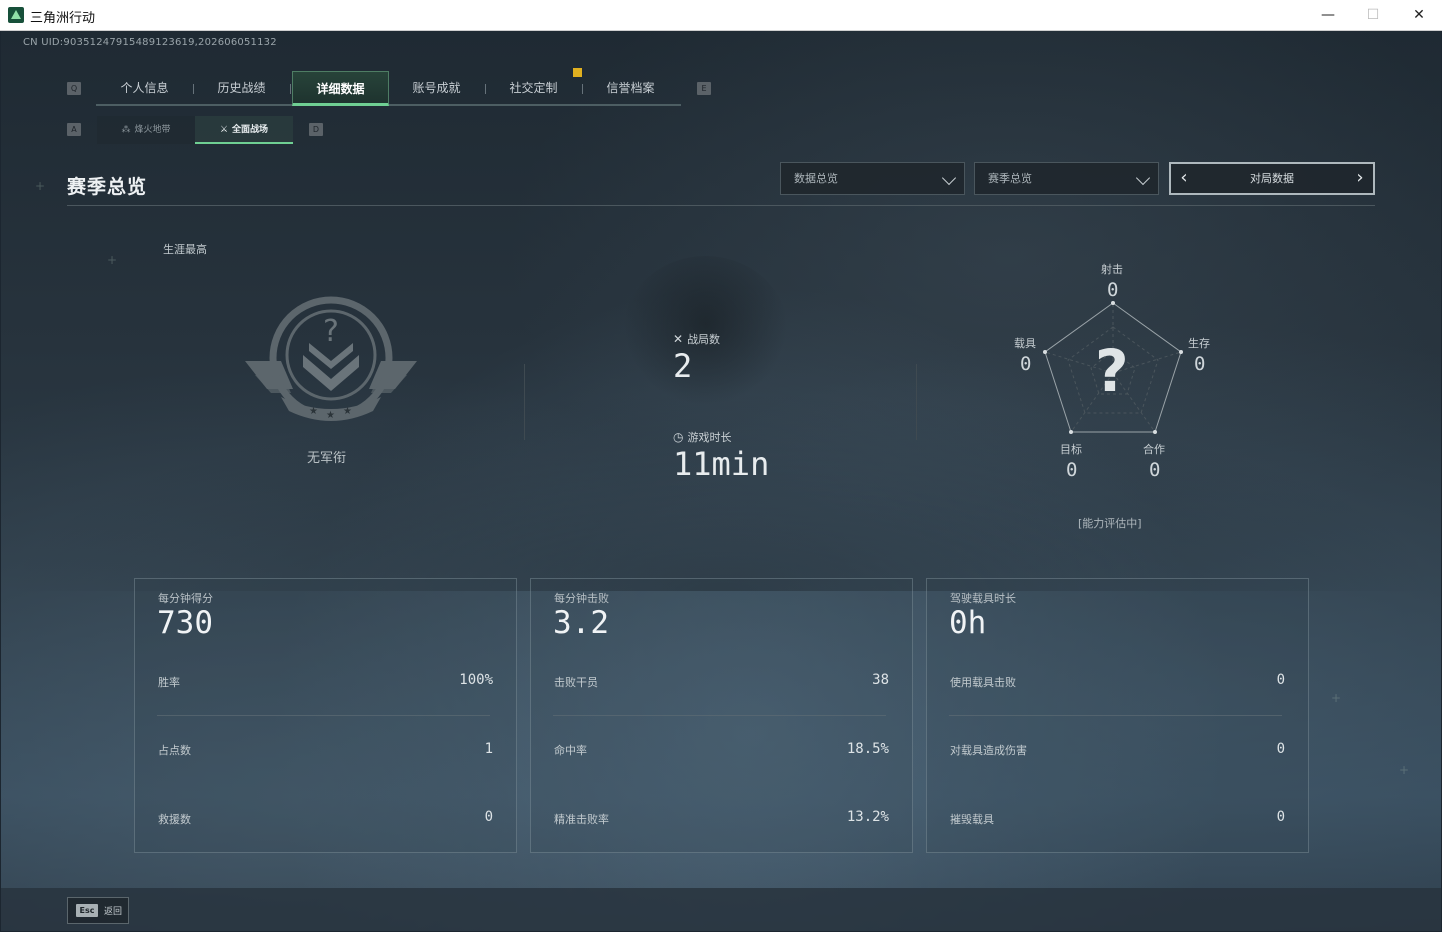 The width and height of the screenshot is (1442, 932). I want to click on app-logo-icon, so click(16, 15).